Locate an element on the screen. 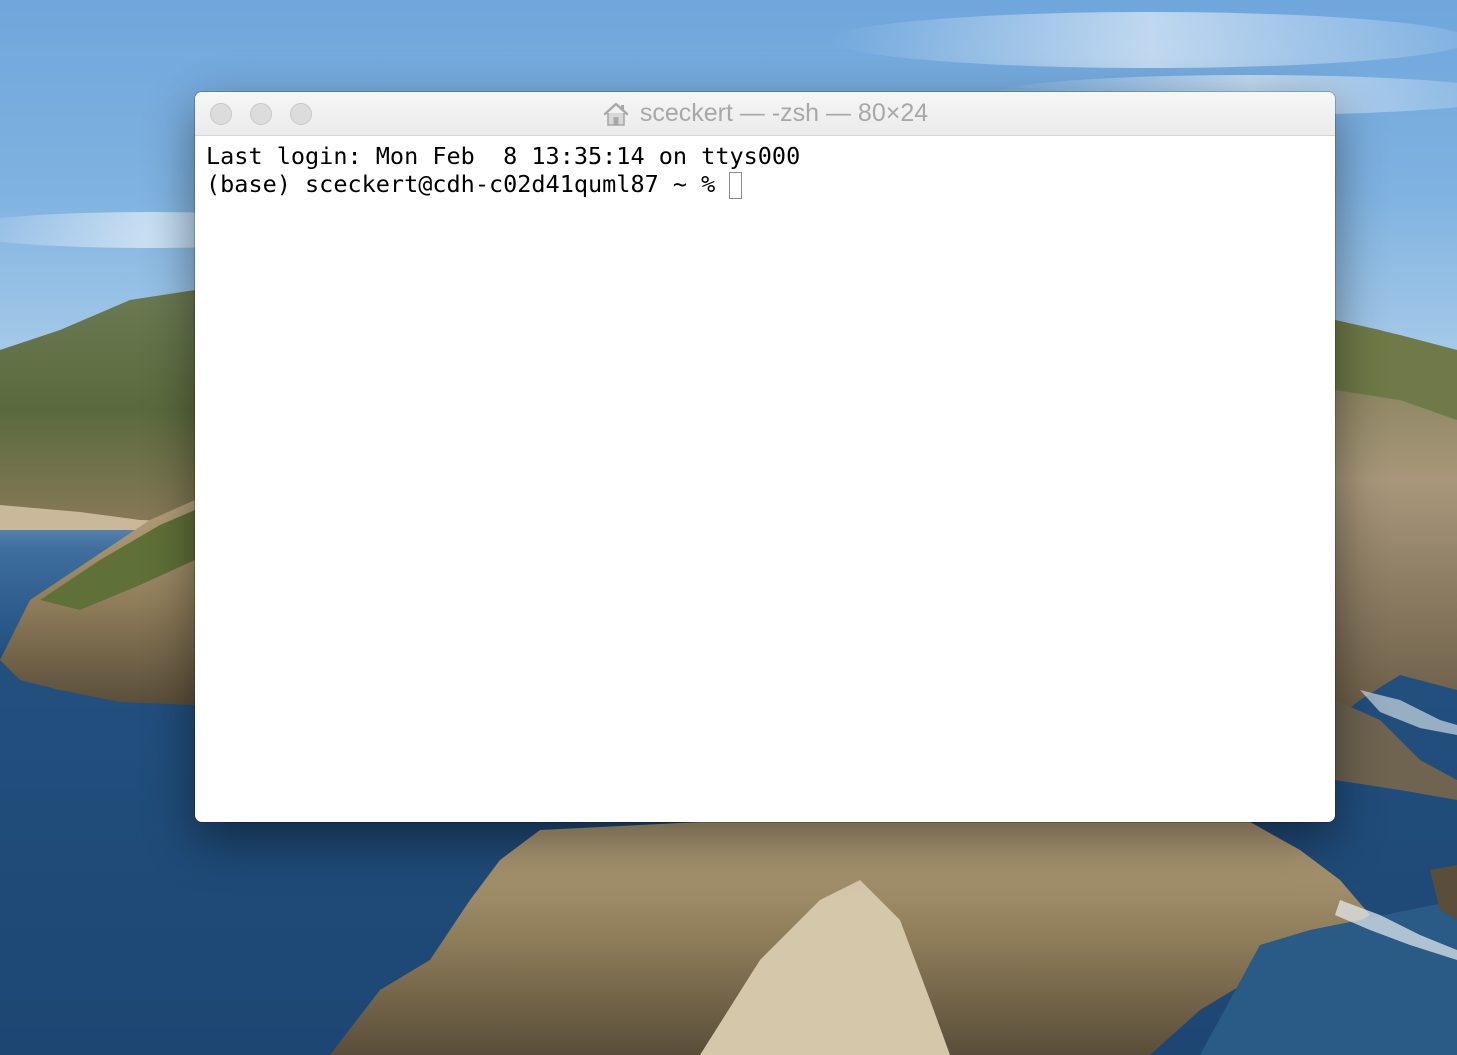 Image resolution: width=1457 pixels, height=1055 pixels. window-title: sceckert — -zsh — 80×24 is located at coordinates (765, 113).